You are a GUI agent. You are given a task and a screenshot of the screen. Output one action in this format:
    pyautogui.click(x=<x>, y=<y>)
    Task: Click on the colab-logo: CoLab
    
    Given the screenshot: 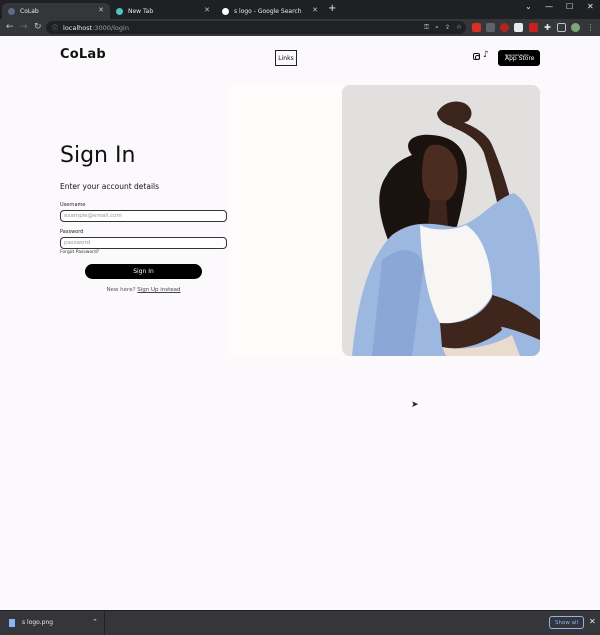 What is the action you would take?
    pyautogui.click(x=83, y=54)
    